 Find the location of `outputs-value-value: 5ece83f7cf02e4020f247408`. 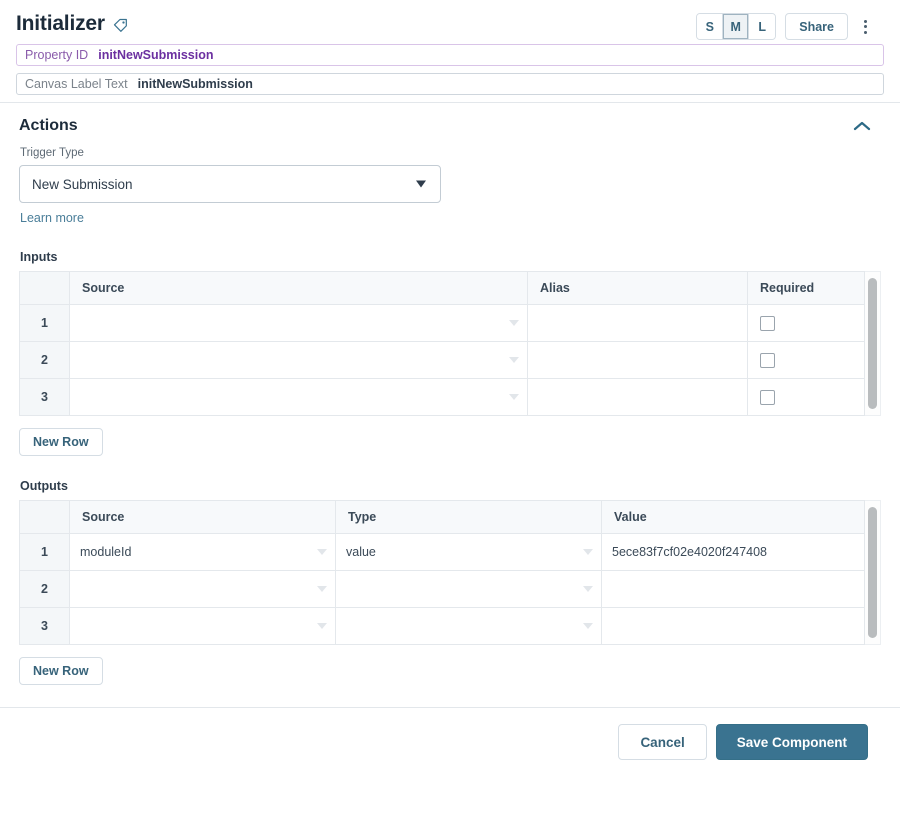

outputs-value-value: 5ece83f7cf02e4020f247408 is located at coordinates (690, 552).